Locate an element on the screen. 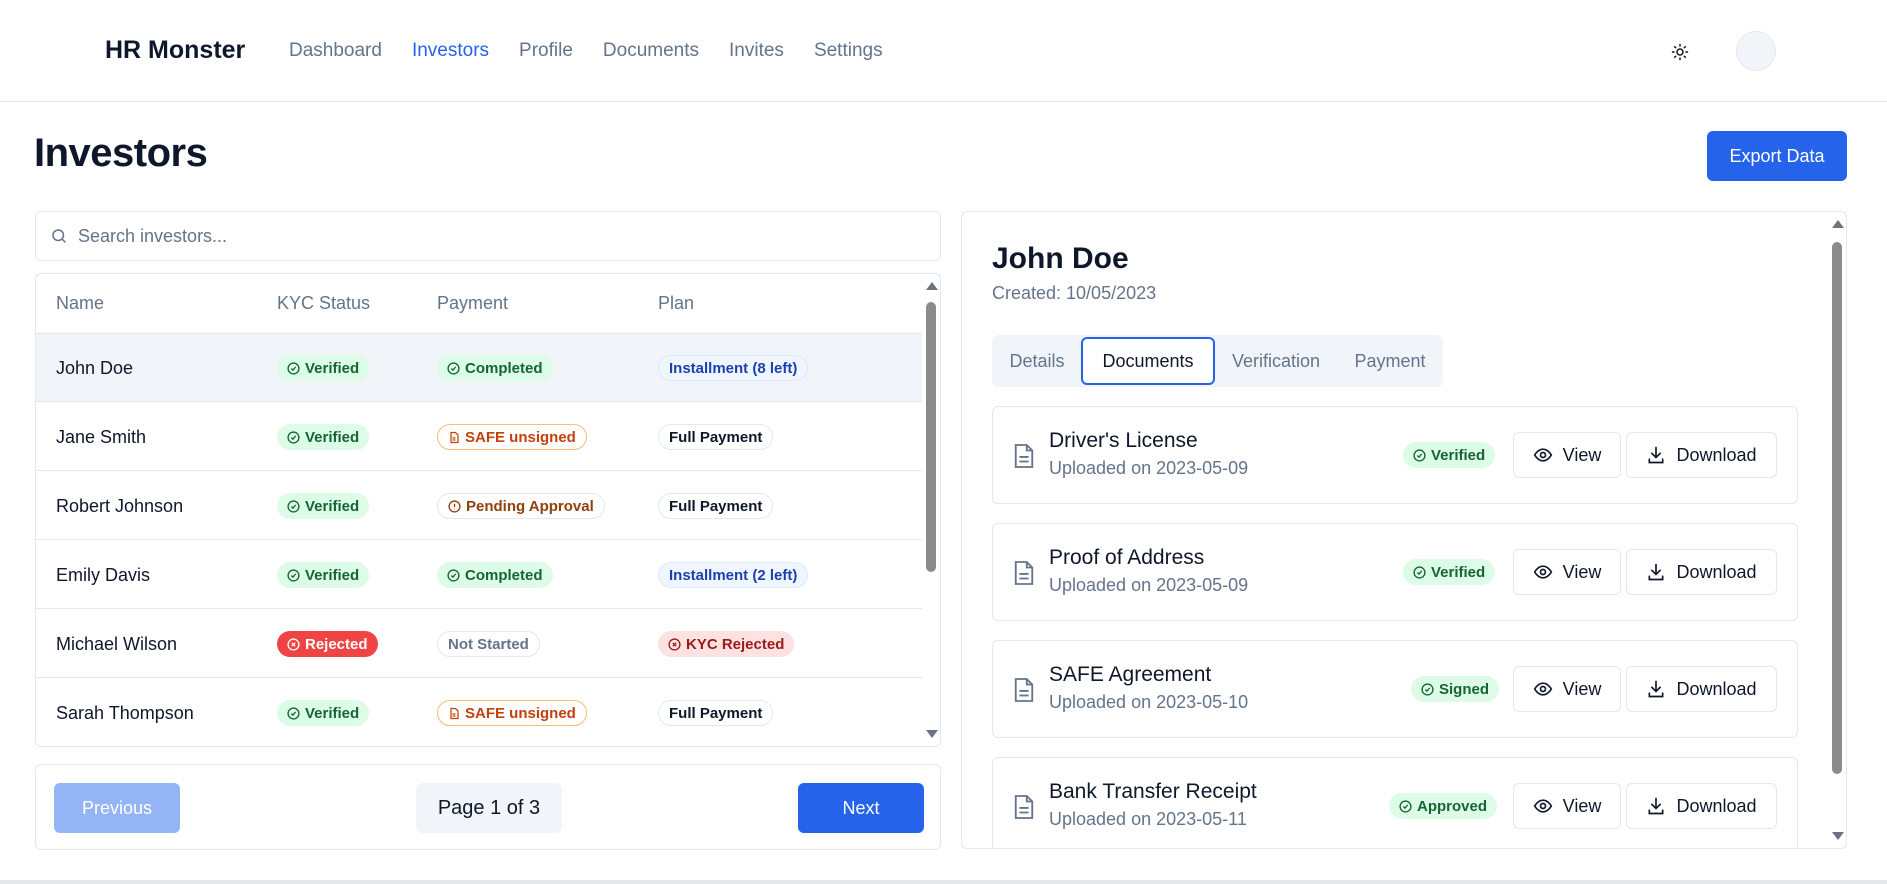 Image resolution: width=1887 pixels, height=884 pixels. document-status-badge: Approved is located at coordinates (1443, 806).